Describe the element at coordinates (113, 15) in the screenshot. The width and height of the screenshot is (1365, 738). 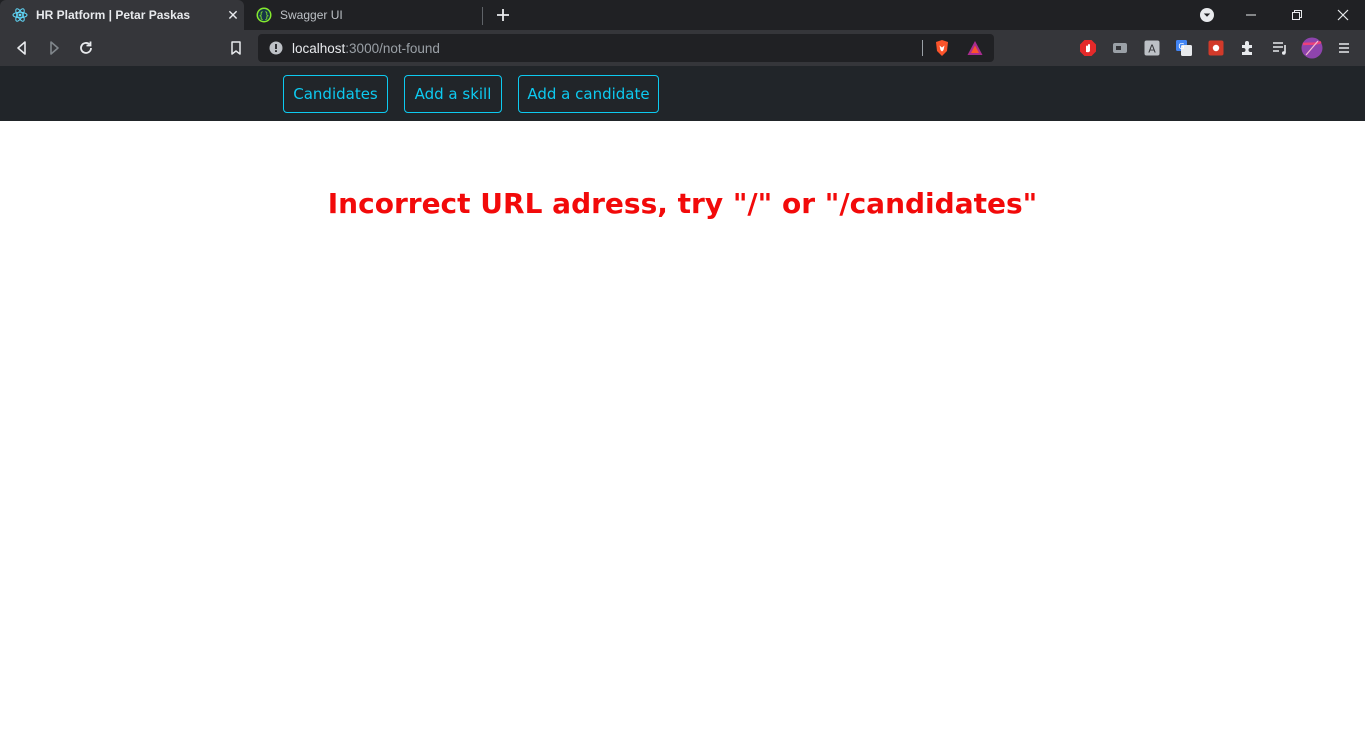
I see `tab-title: HR Platform | Petar Paskas` at that location.